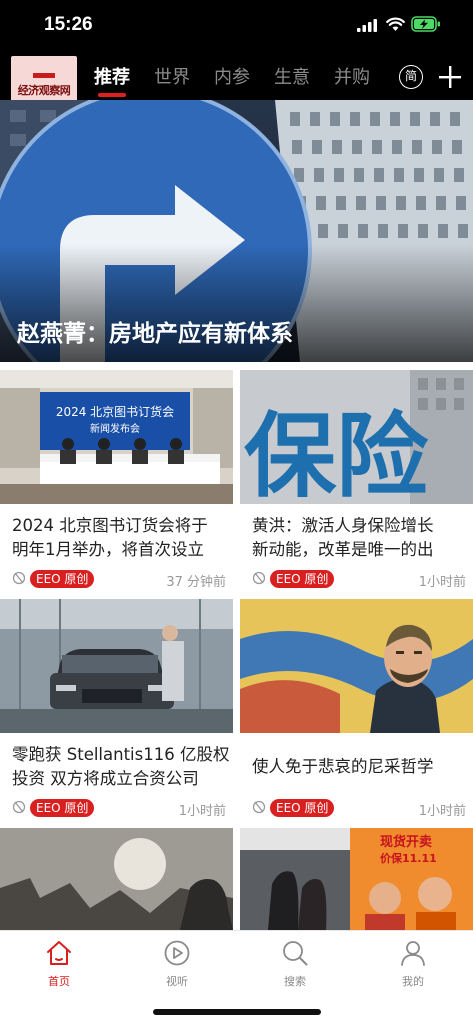 The image size is (473, 1024). I want to click on add-channel-icon, so click(450, 77).